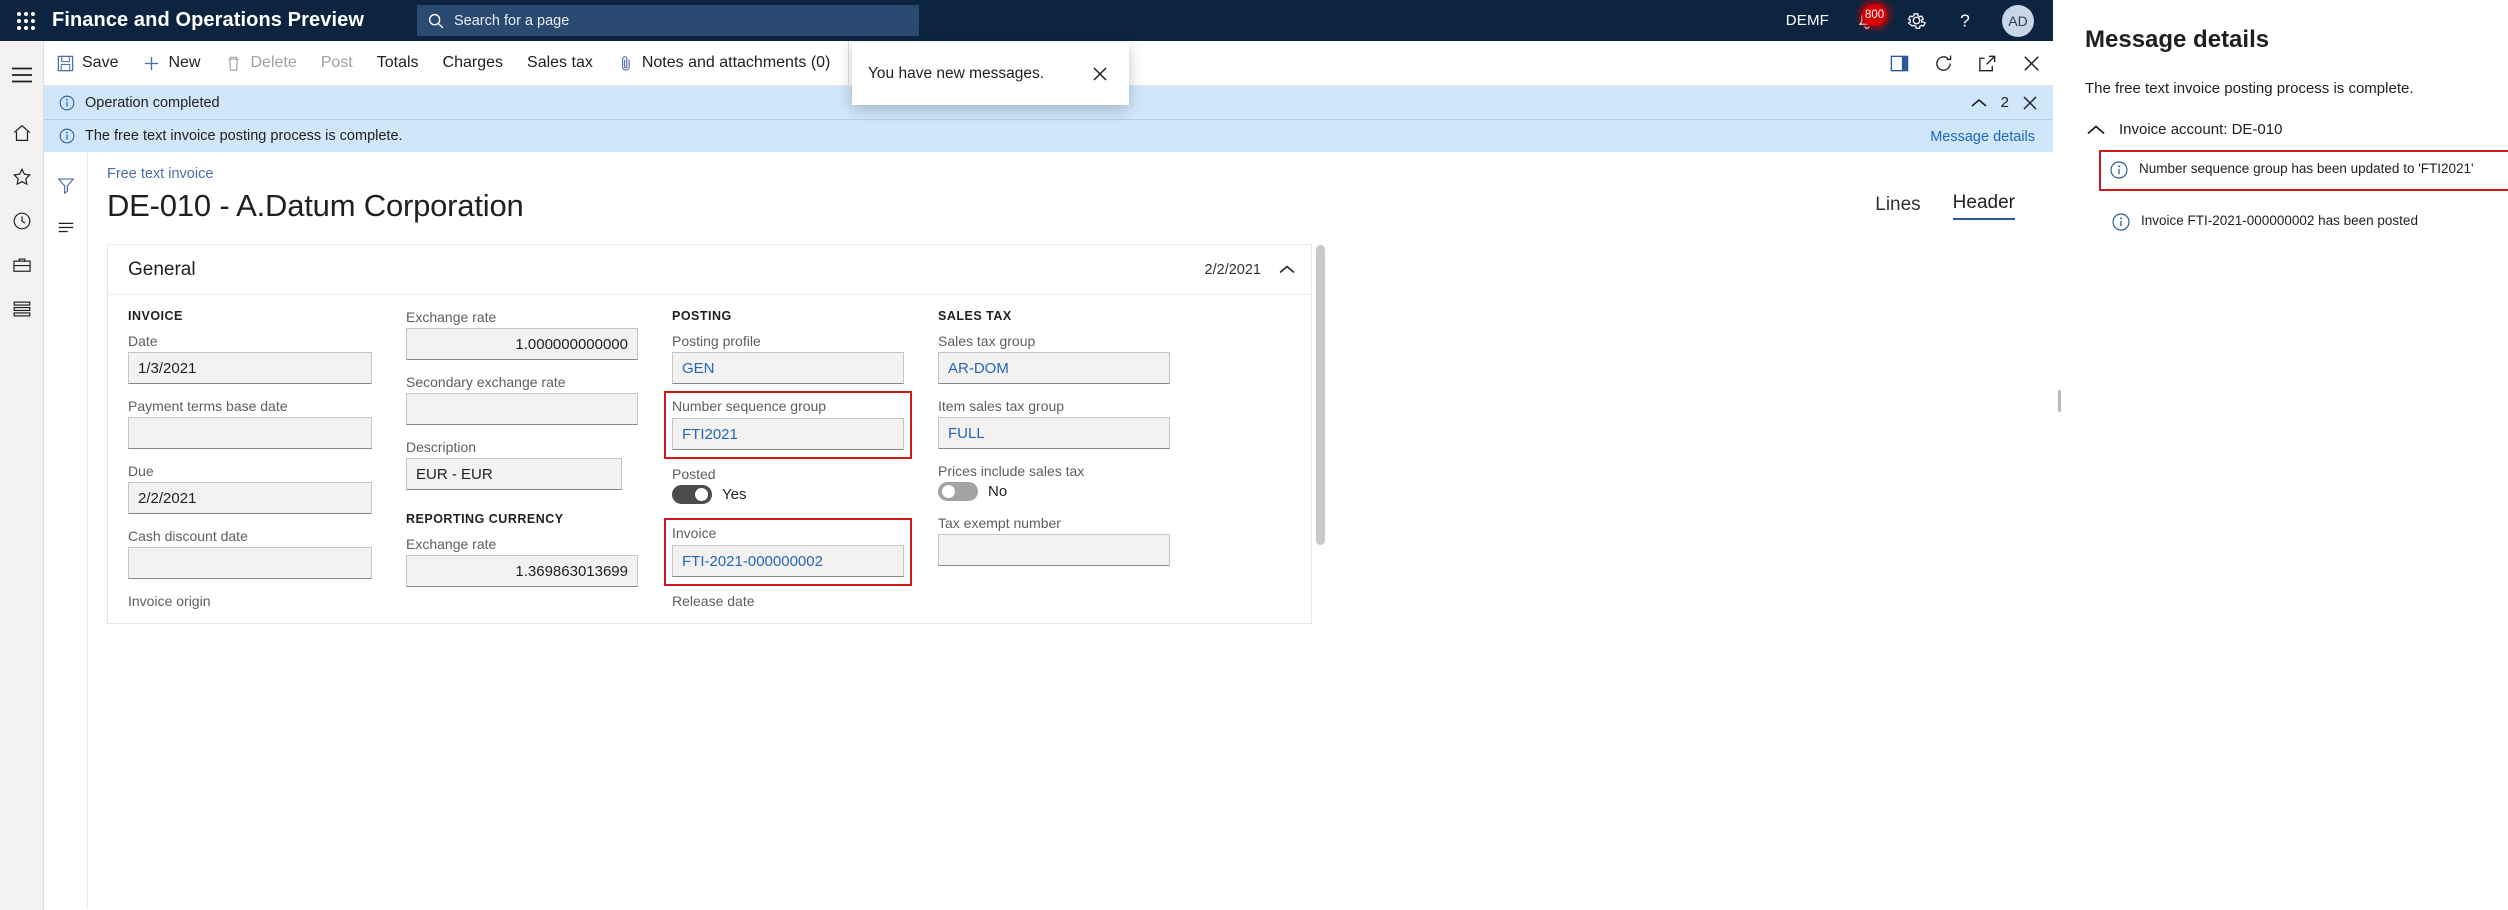  I want to click on field-sales-tax-group-input: AR-DOM, so click(1054, 368).